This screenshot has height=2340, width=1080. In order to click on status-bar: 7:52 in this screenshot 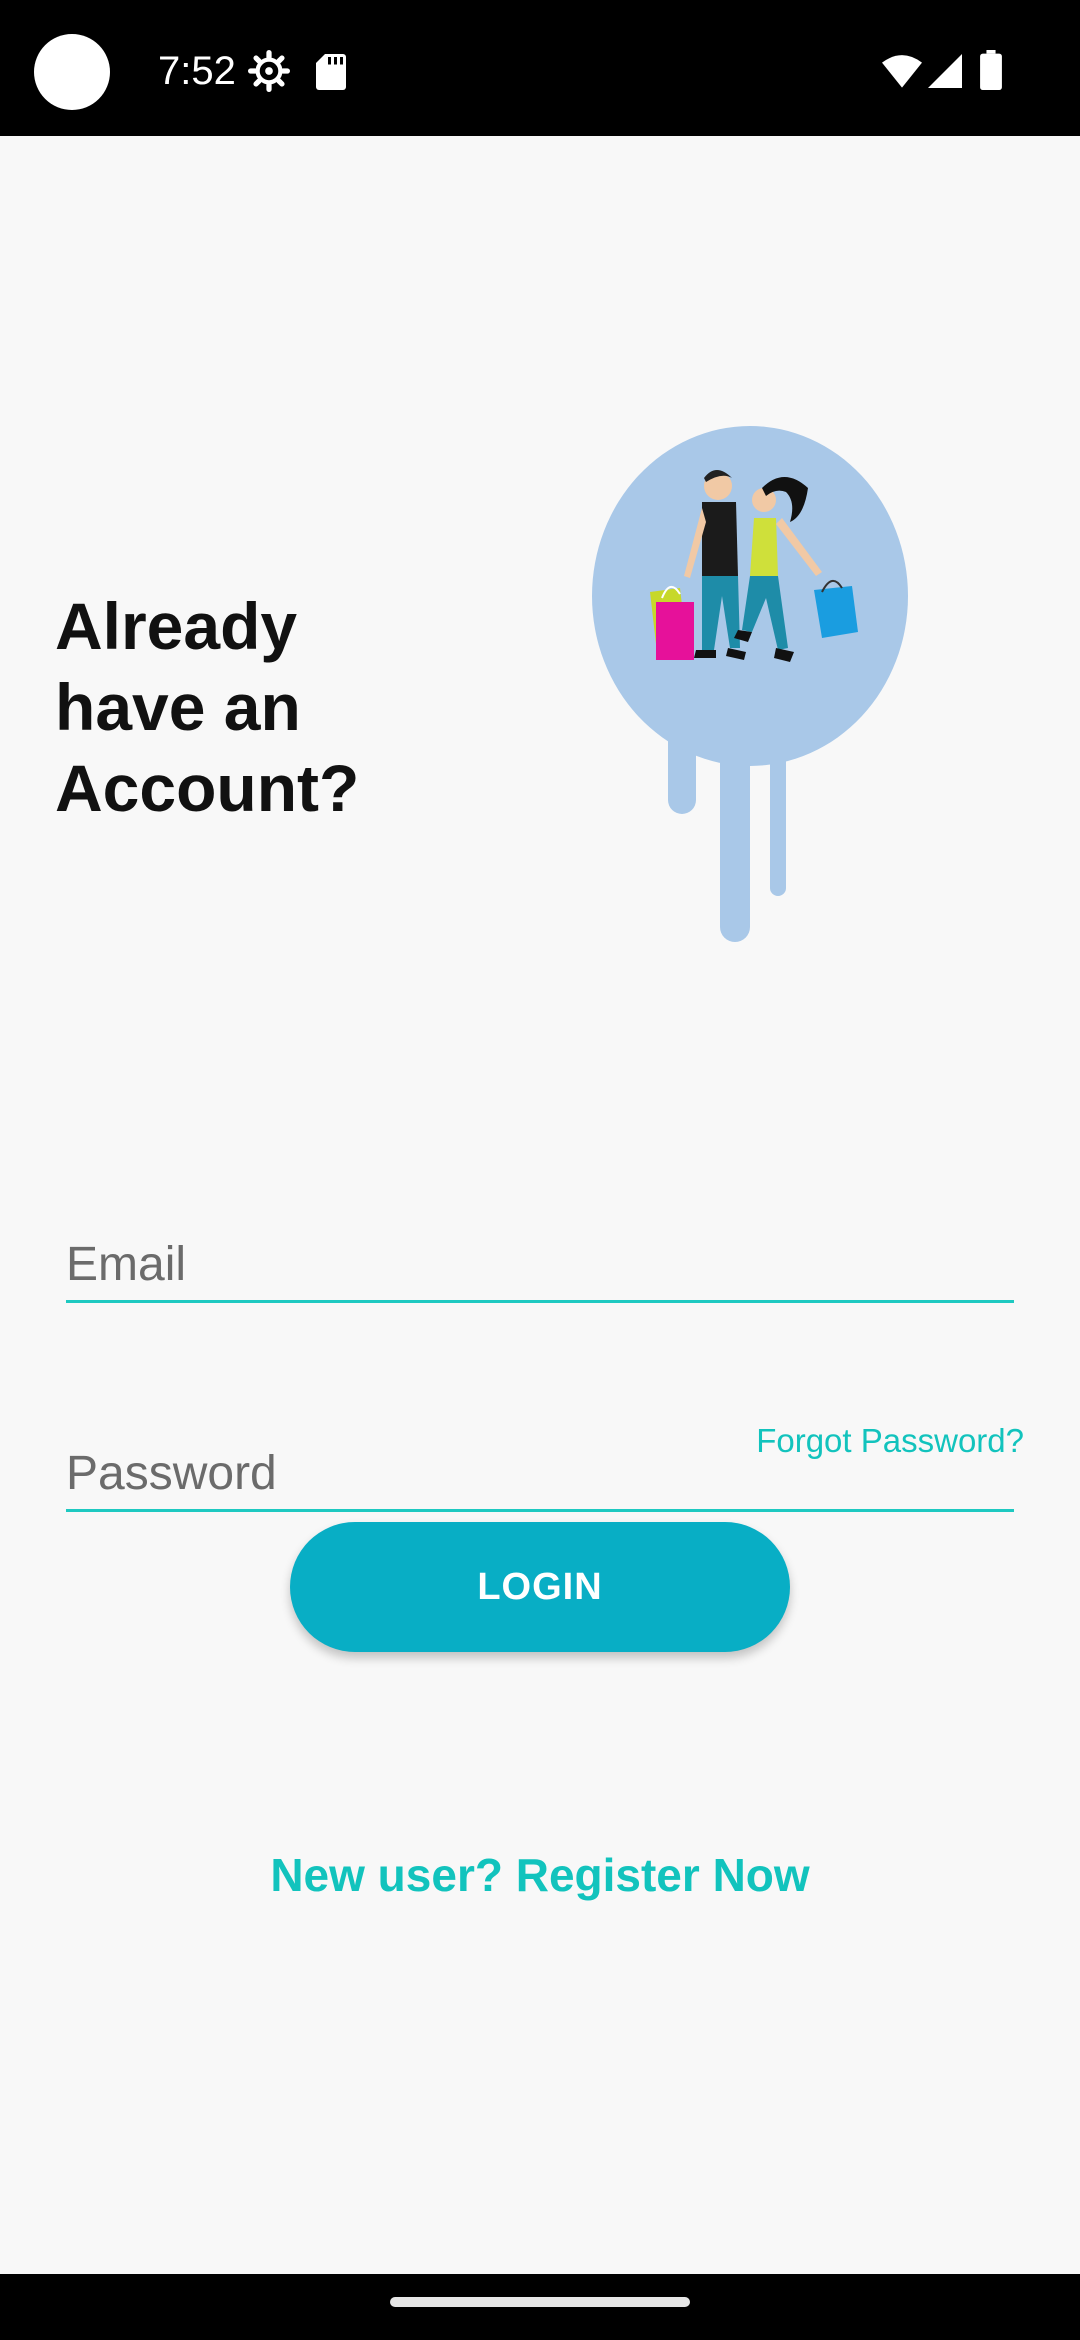, I will do `click(540, 68)`.